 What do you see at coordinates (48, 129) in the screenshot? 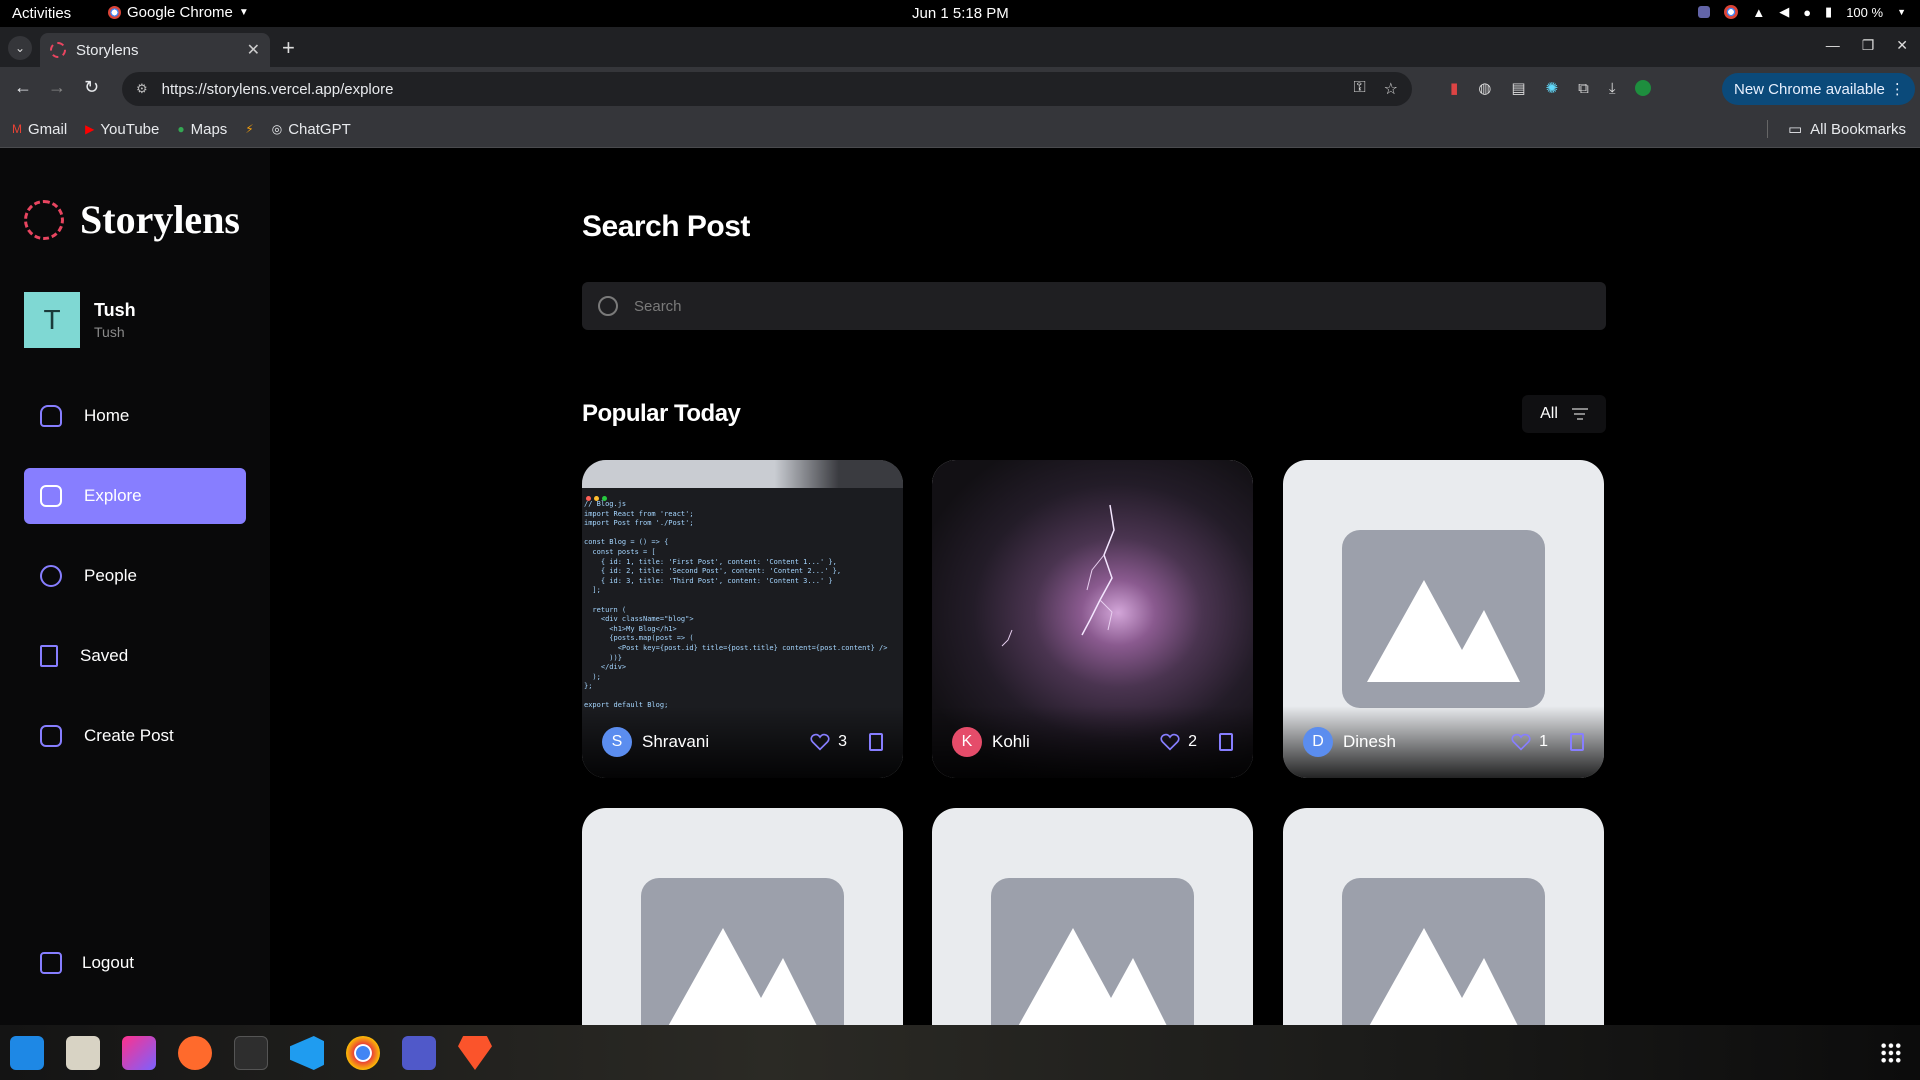
I see `bookmark-label: Gmail` at bounding box center [48, 129].